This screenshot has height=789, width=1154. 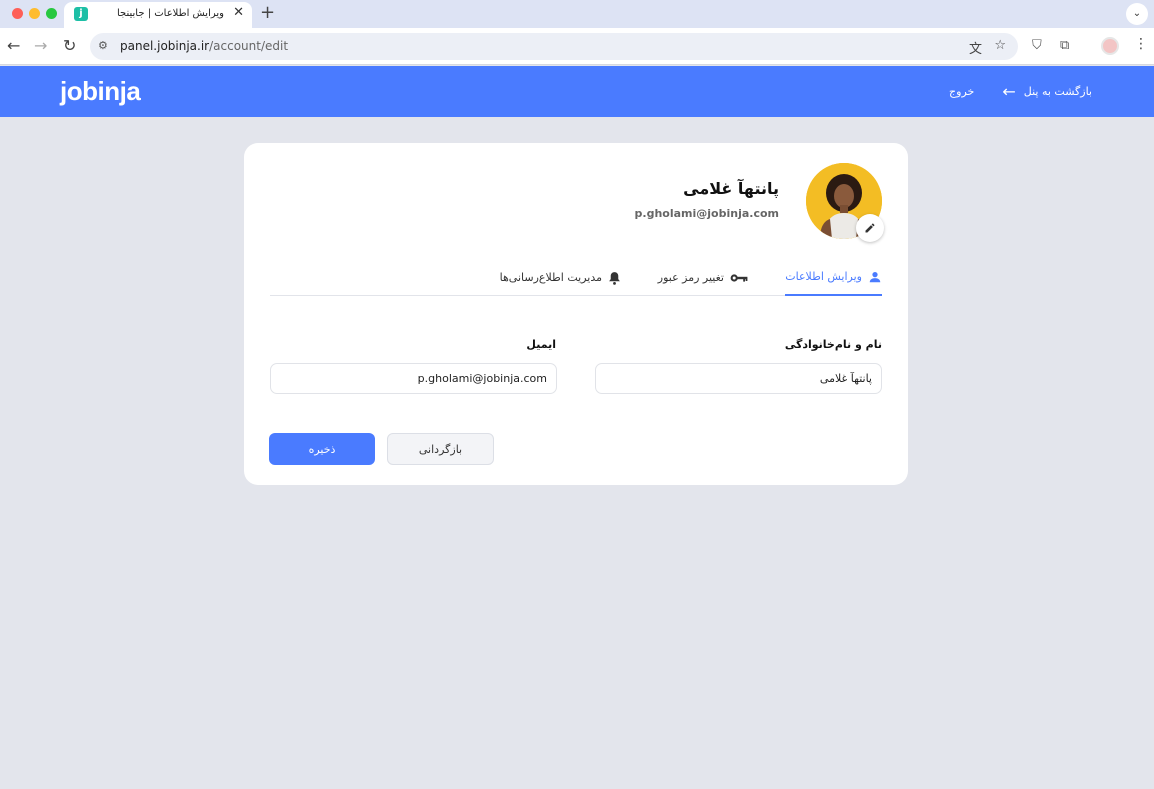 What do you see at coordinates (739, 277) in the screenshot?
I see `key-icon` at bounding box center [739, 277].